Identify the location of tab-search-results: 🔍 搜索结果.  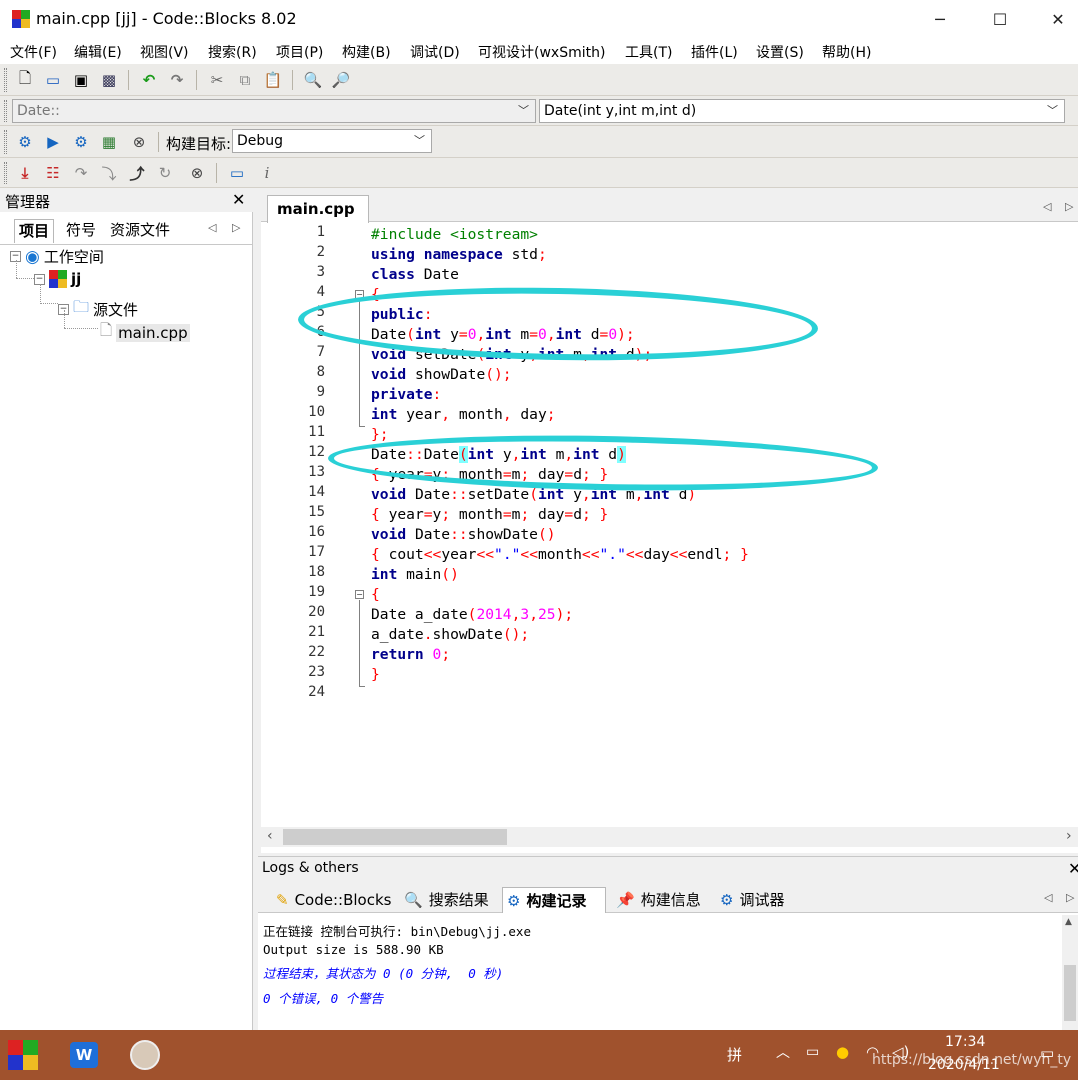
(444, 900).